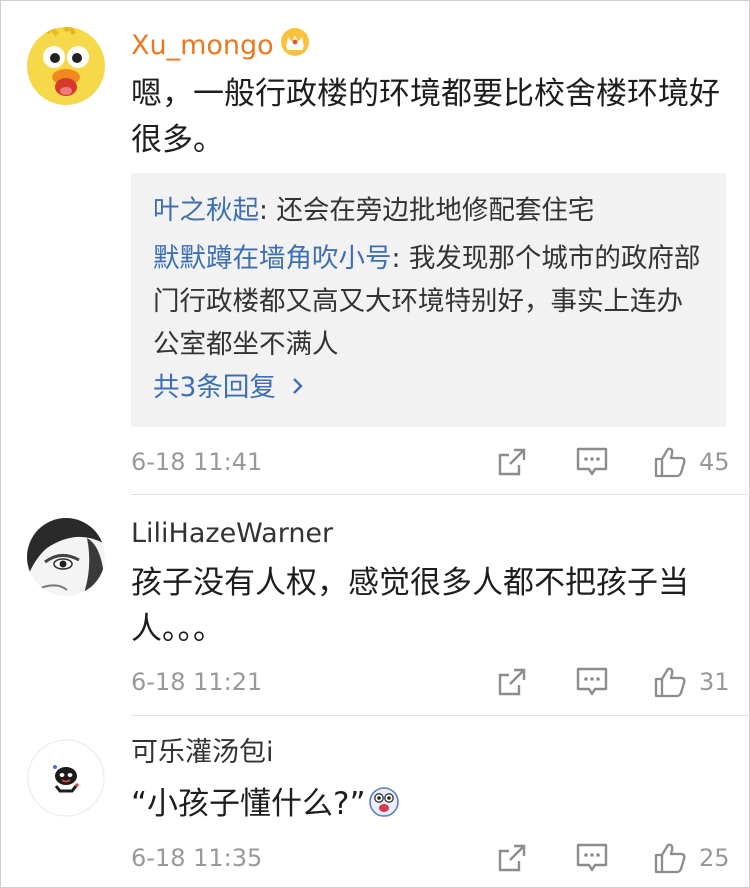 Image resolution: width=750 pixels, height=888 pixels. What do you see at coordinates (298, 387) in the screenshot?
I see `chevron-right-icon` at bounding box center [298, 387].